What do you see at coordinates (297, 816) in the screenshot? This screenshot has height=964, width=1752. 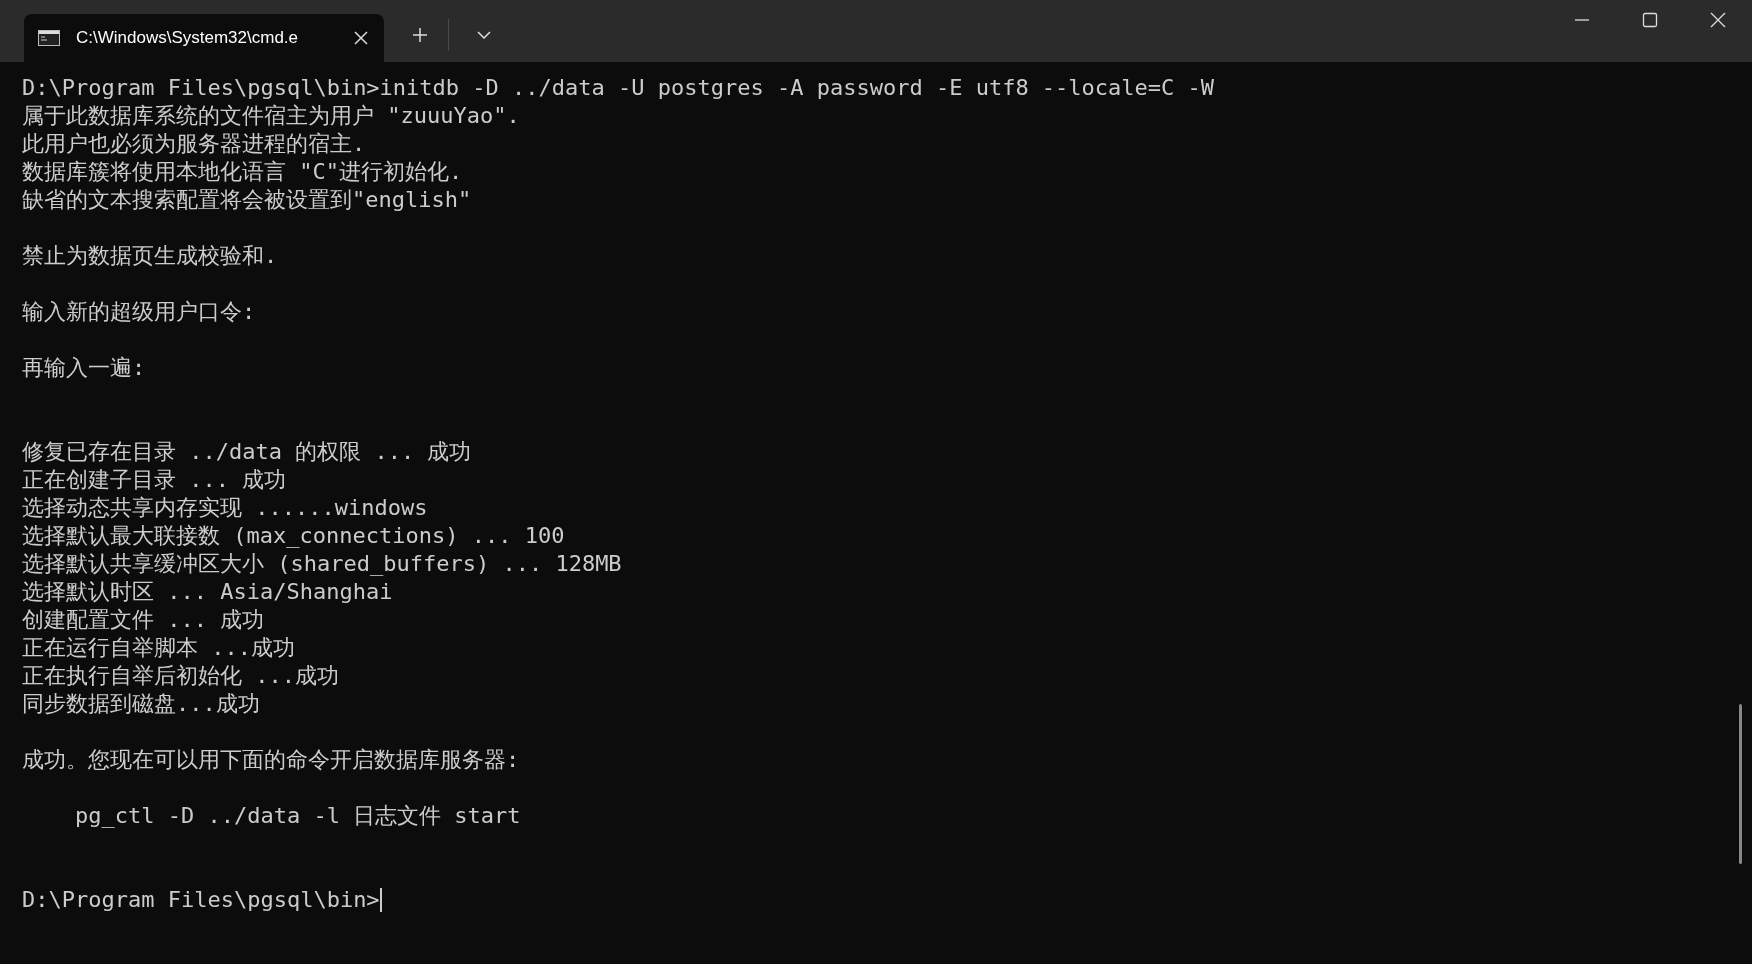 I see `terminal-line: pg_ctl -D ../data -l 日志文件 start` at bounding box center [297, 816].